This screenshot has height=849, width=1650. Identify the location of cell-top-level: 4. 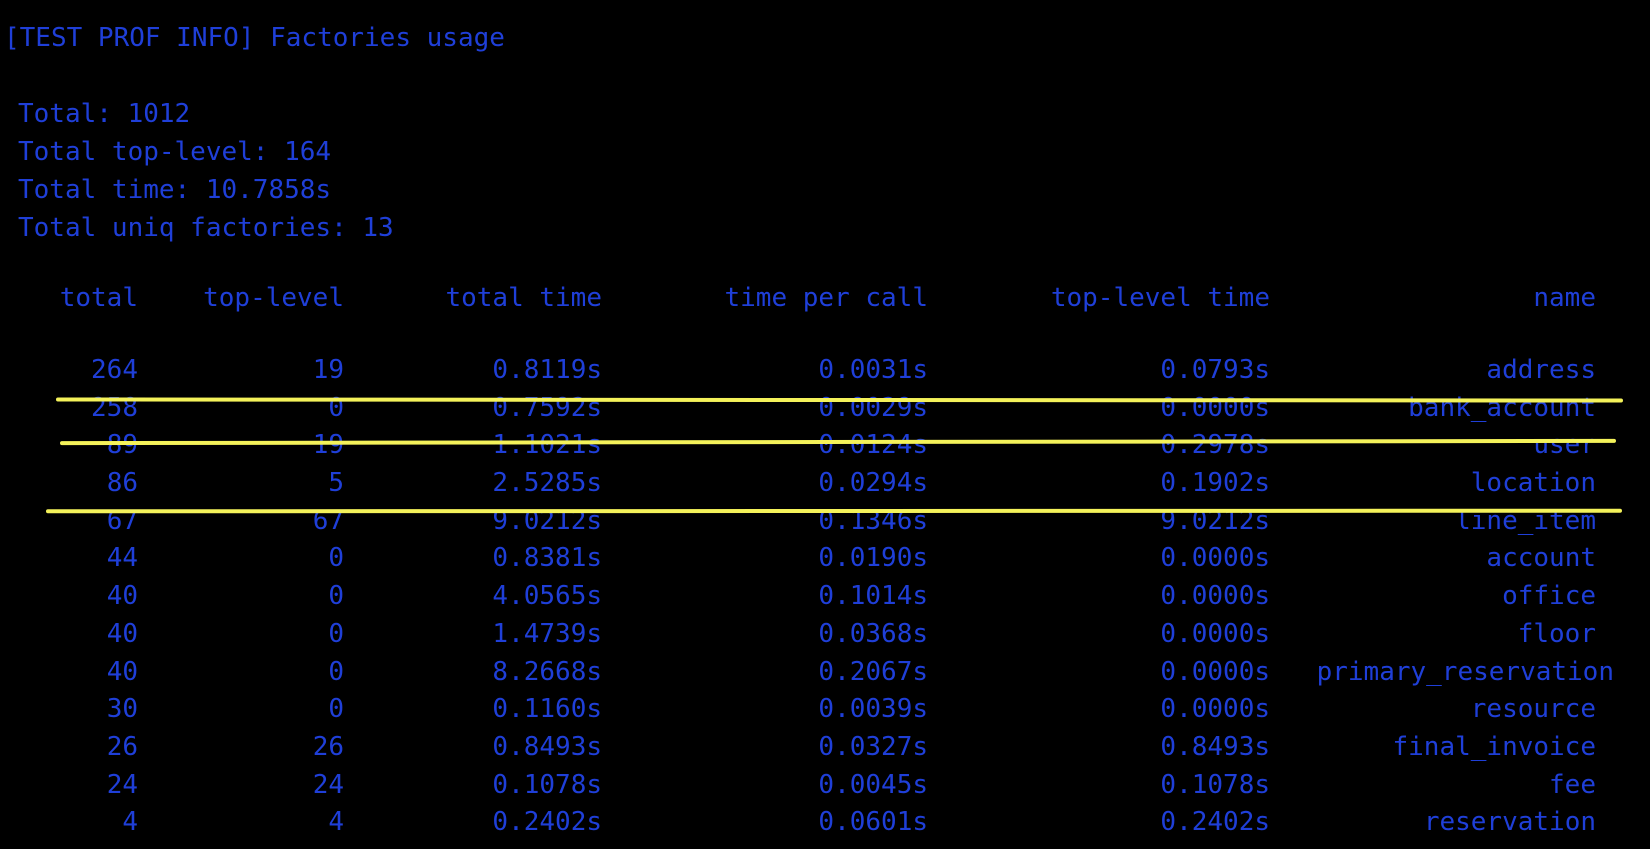
(336, 822).